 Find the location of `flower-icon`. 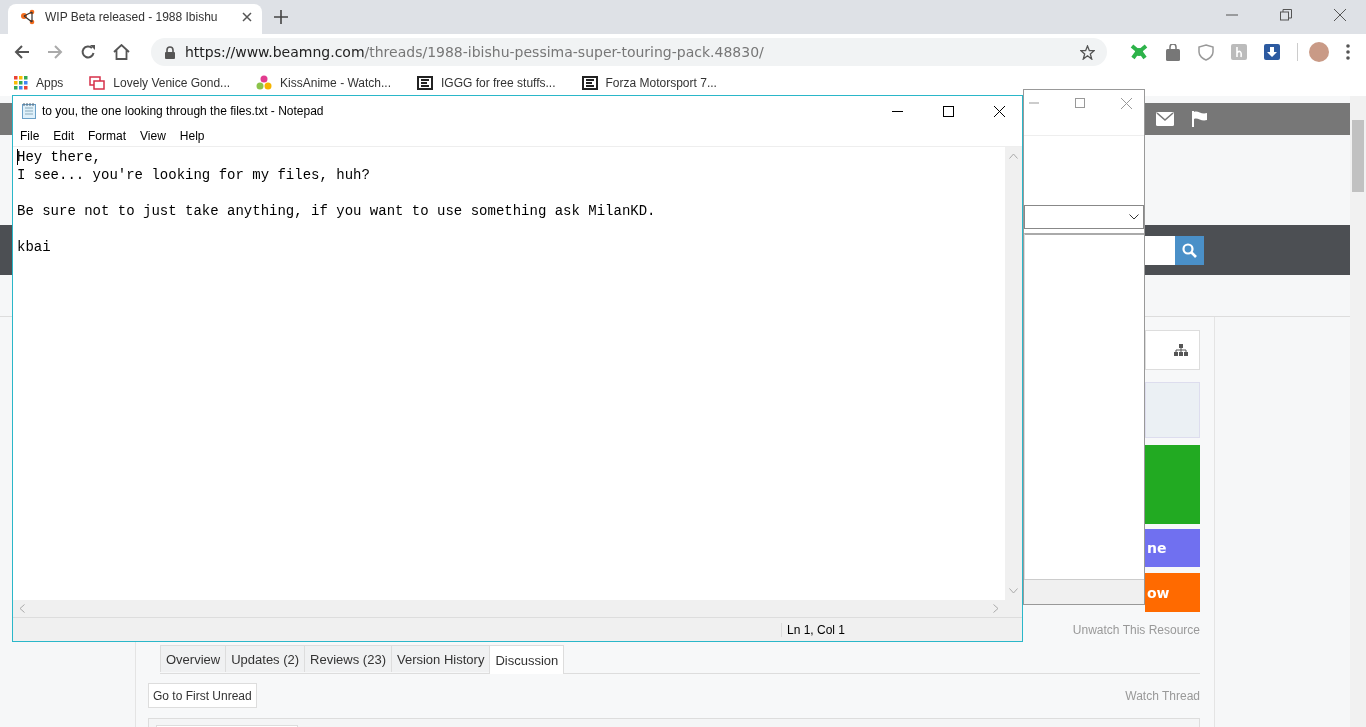

flower-icon is located at coordinates (264, 83).